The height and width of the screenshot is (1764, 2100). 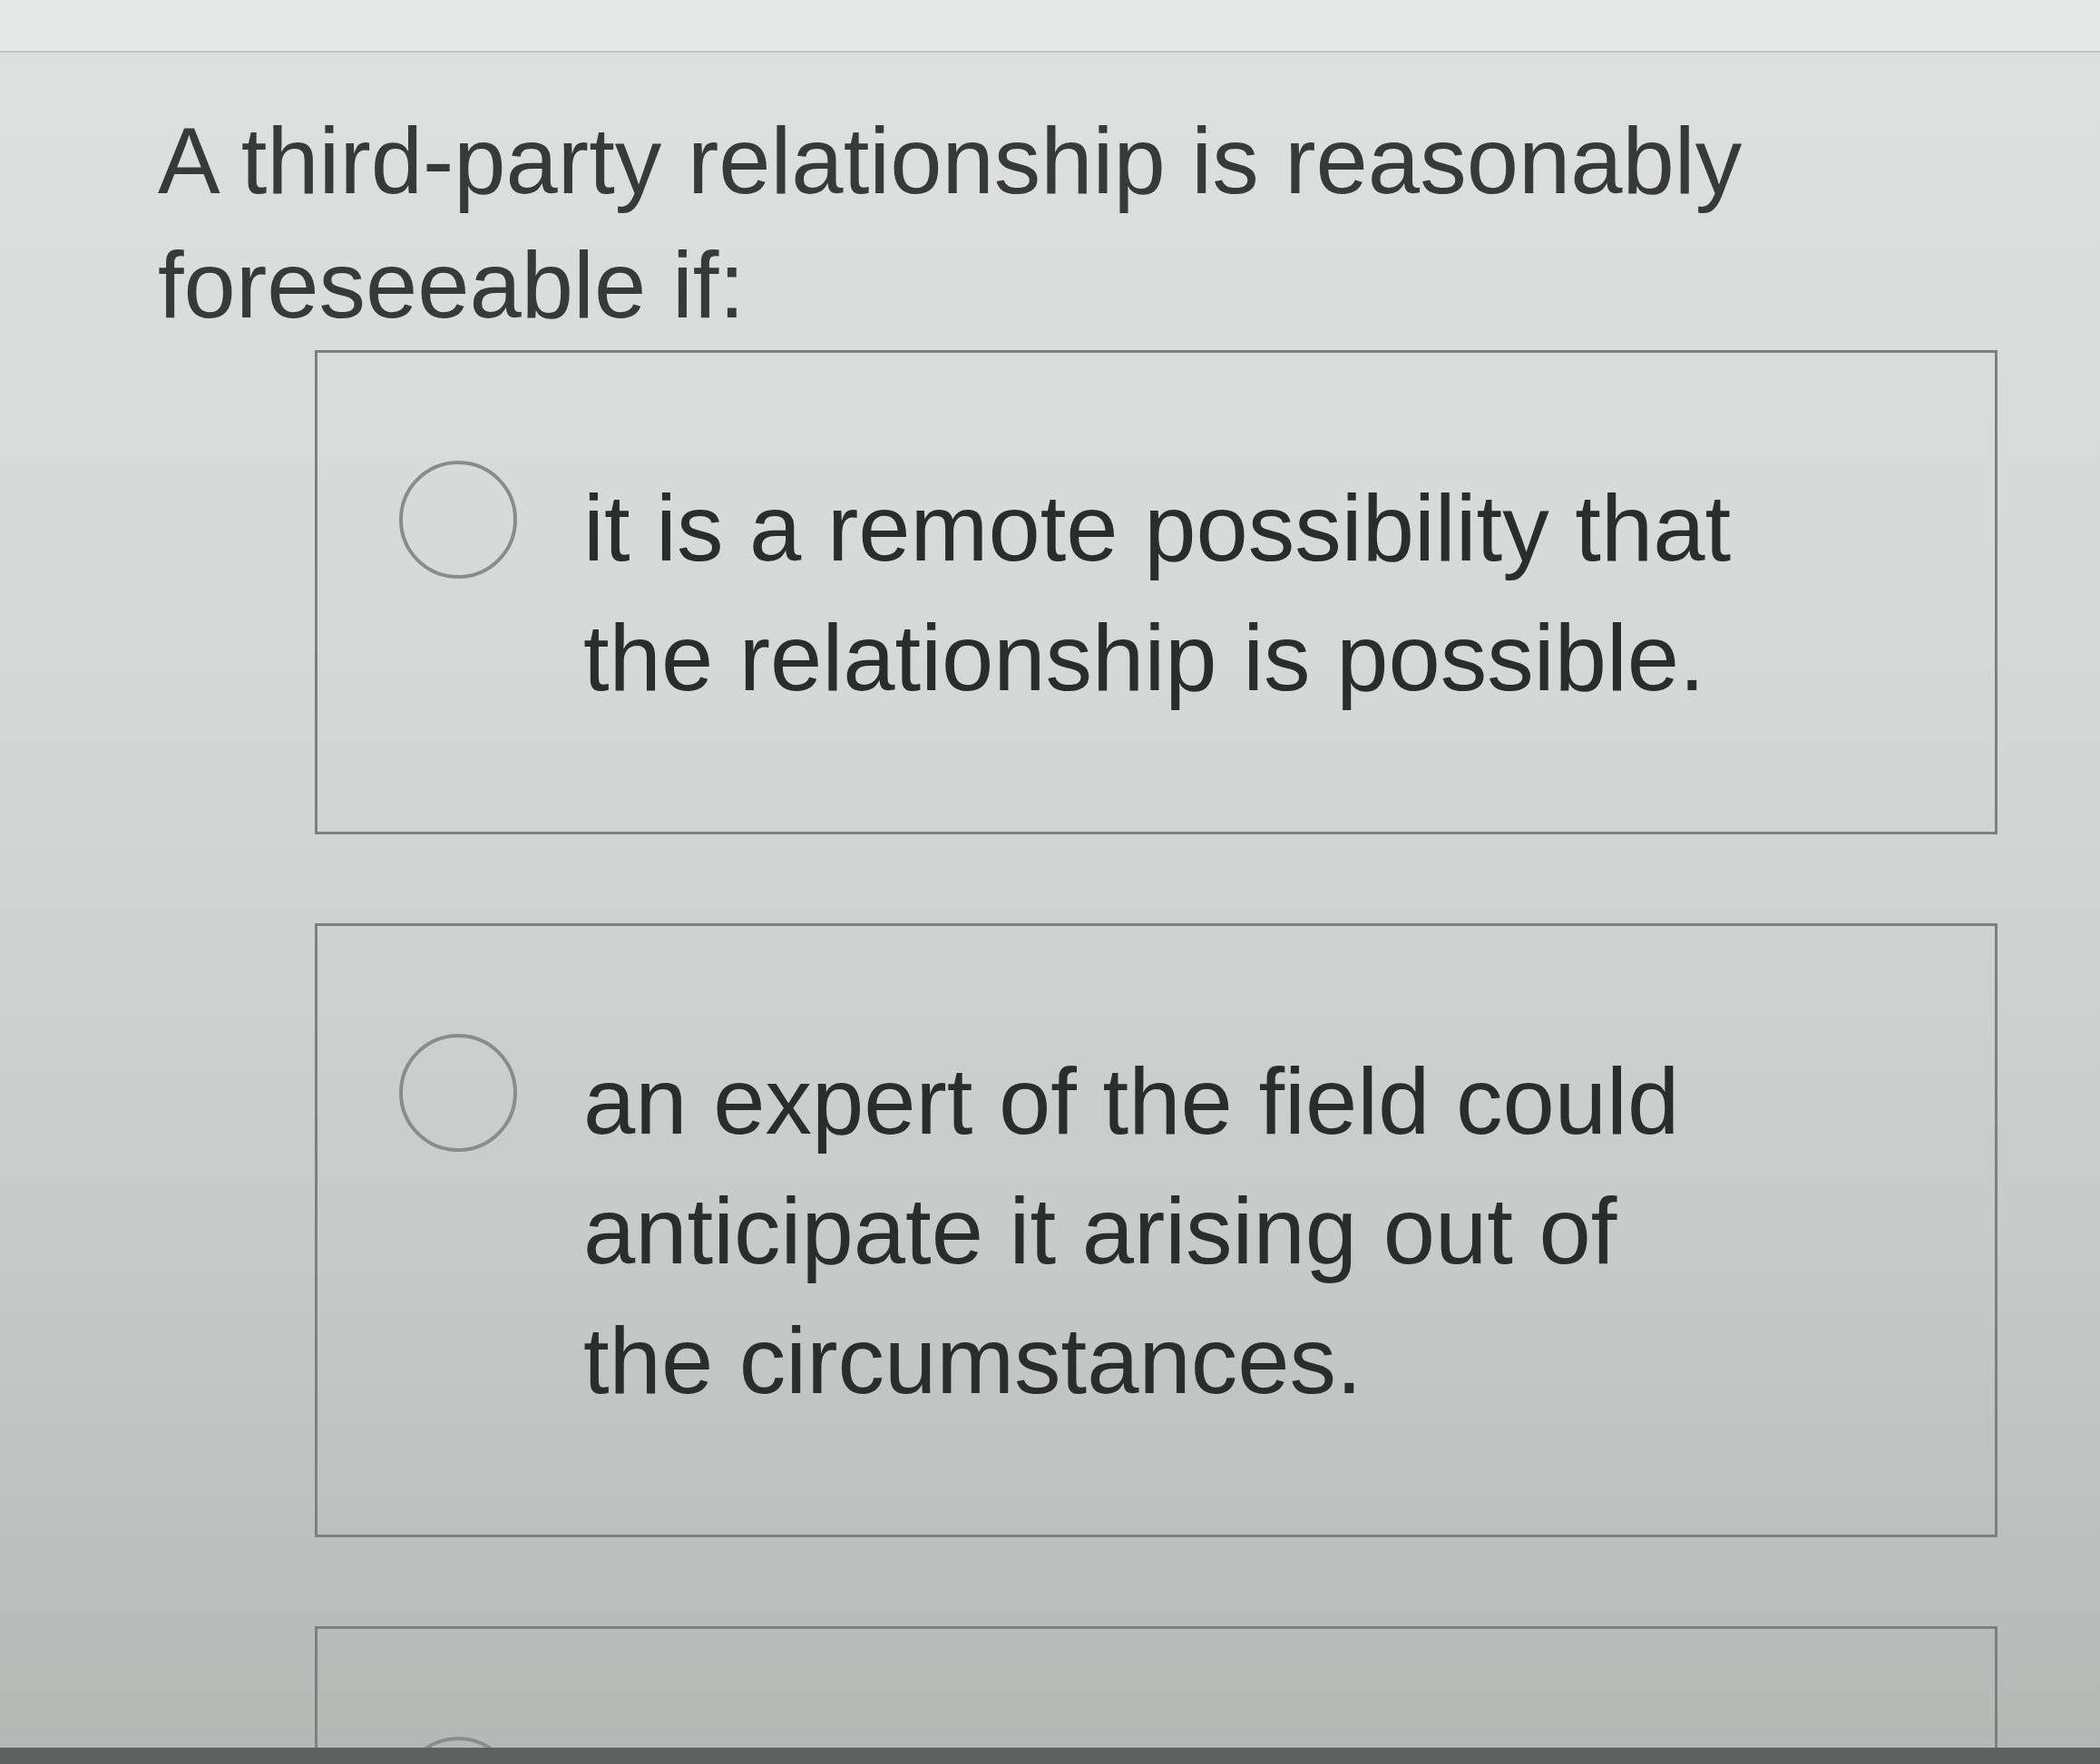 I want to click on option-text: it is a remote possibility that the relationship is possible., so click(x=1158, y=593).